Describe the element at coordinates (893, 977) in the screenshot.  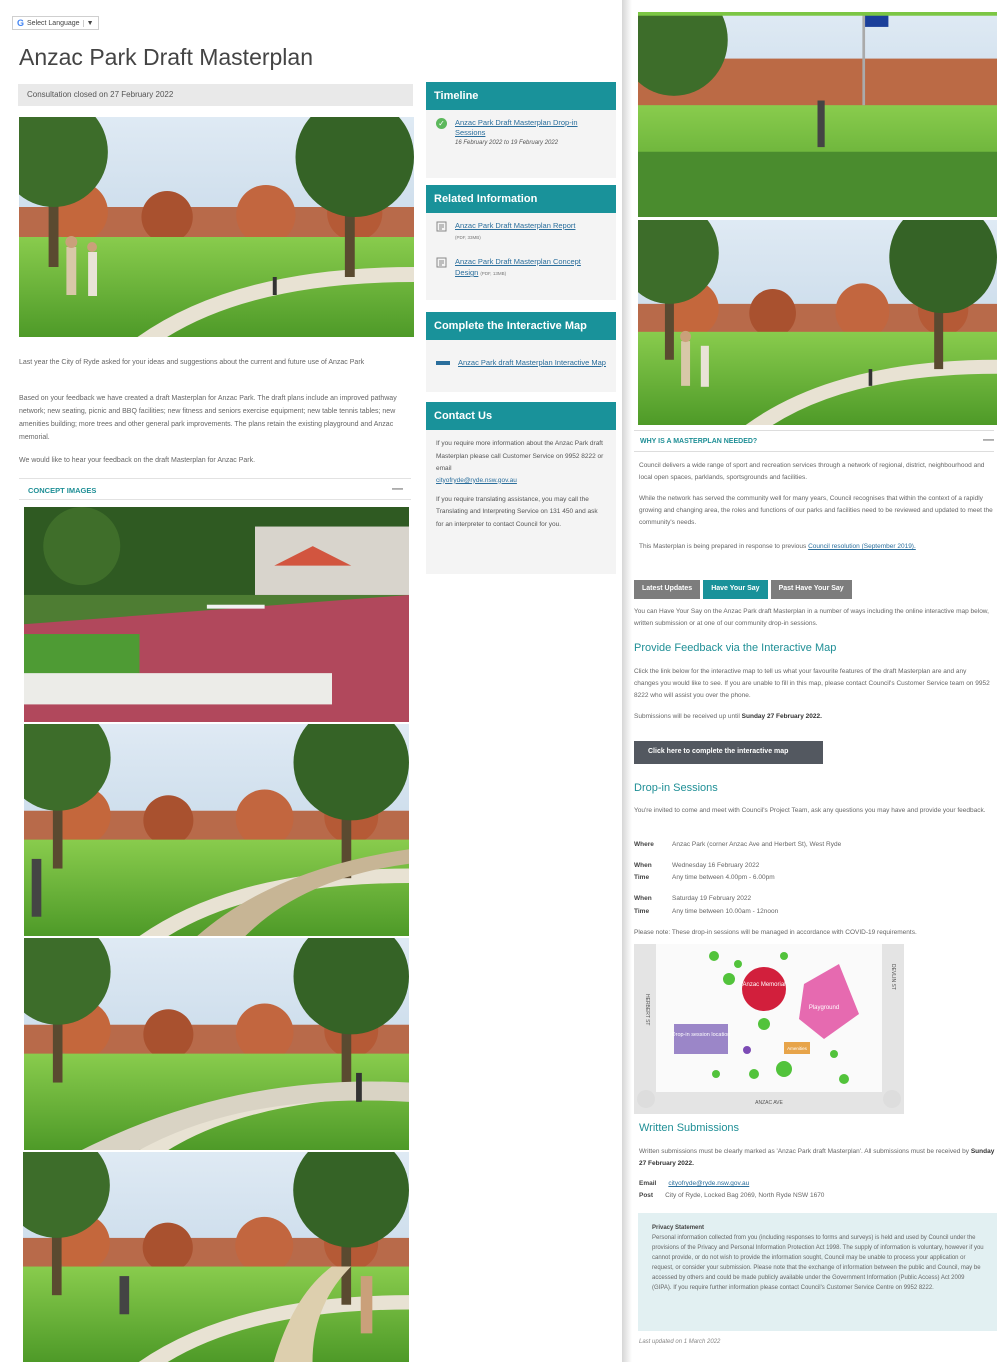
I see `devlin-st-label: DEVLIN ST` at that location.